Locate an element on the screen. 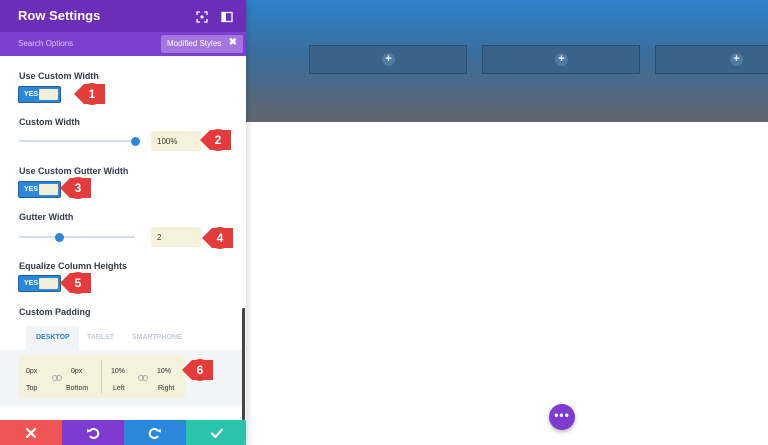  custom-width-input: 100% is located at coordinates (176, 141).